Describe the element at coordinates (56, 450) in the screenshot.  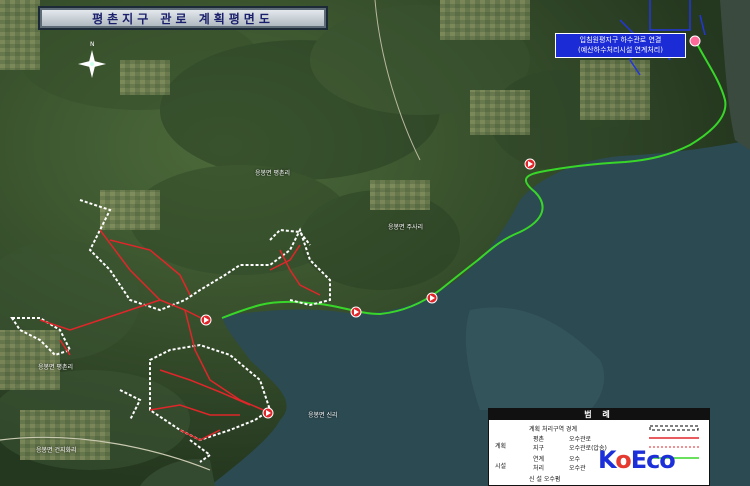
I see `village-label: 응봉면 건지화리` at that location.